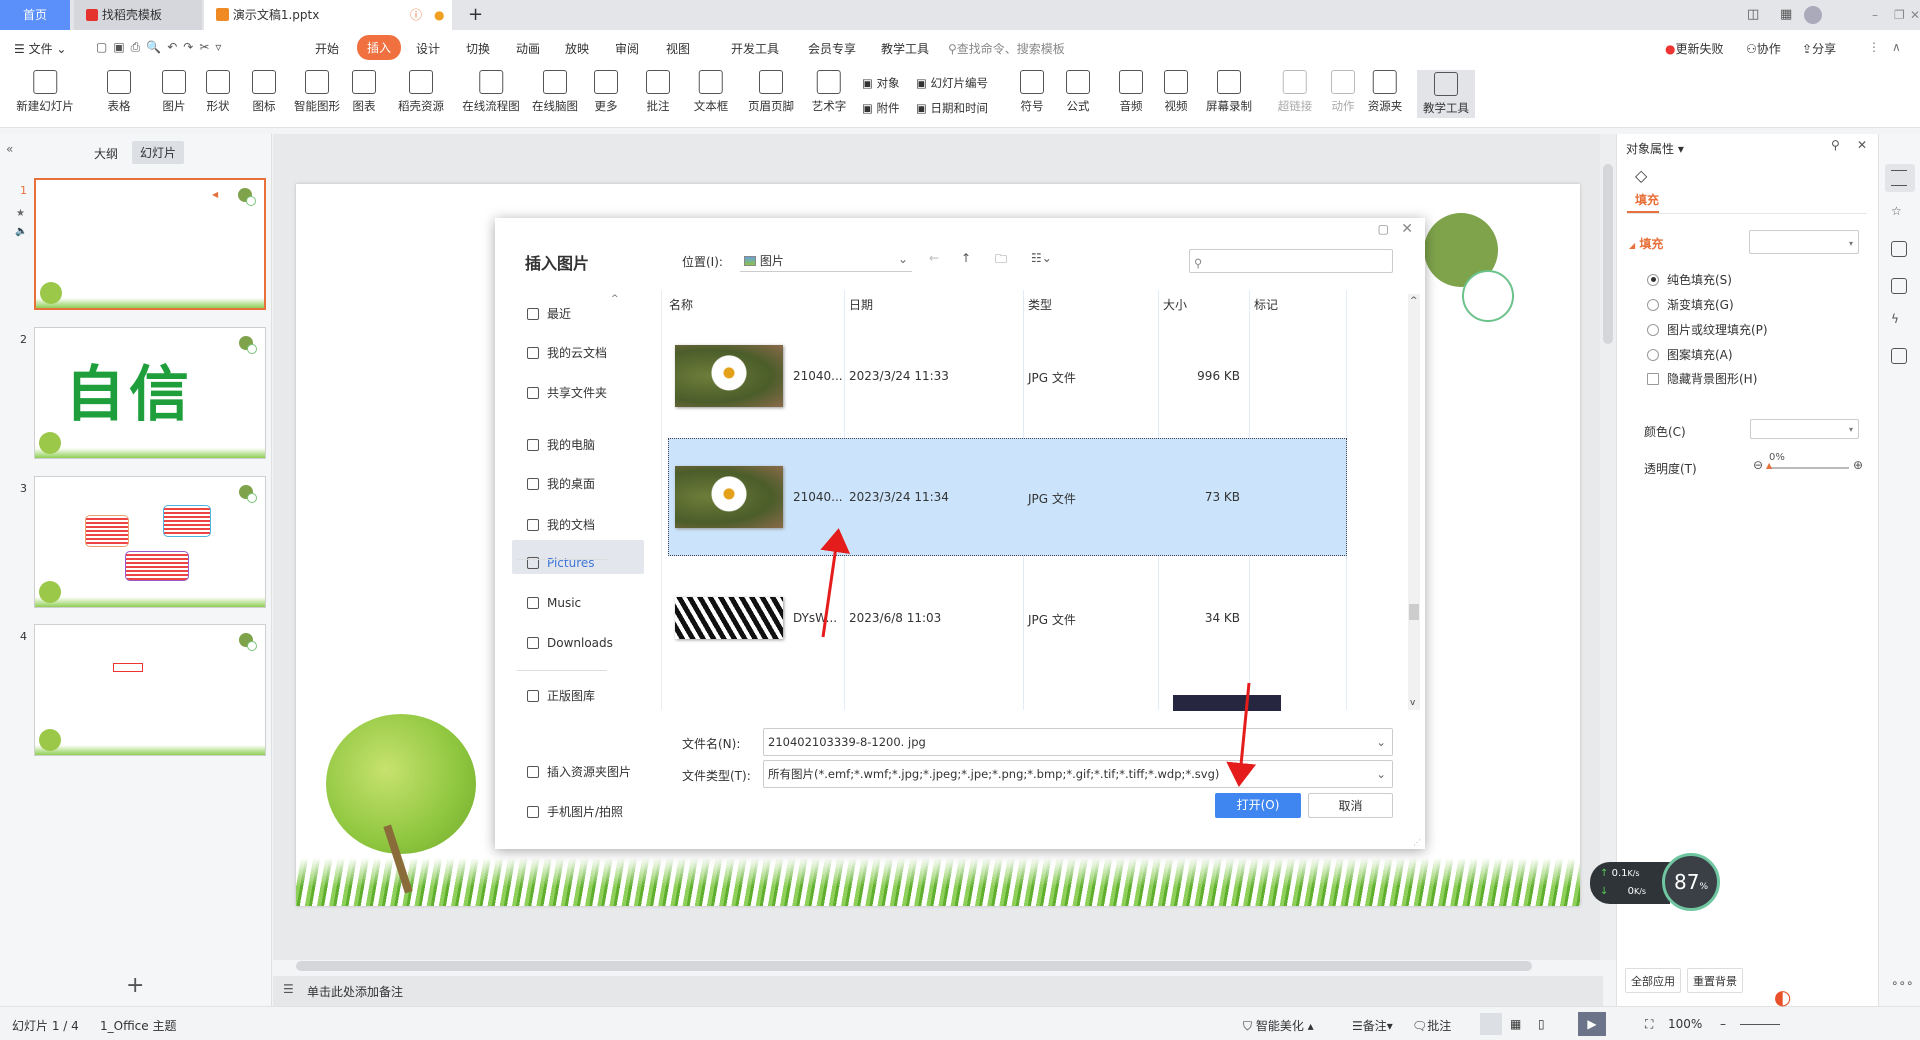  Describe the element at coordinates (1694, 48) in the screenshot. I see `update-status: ●更新失败` at that location.